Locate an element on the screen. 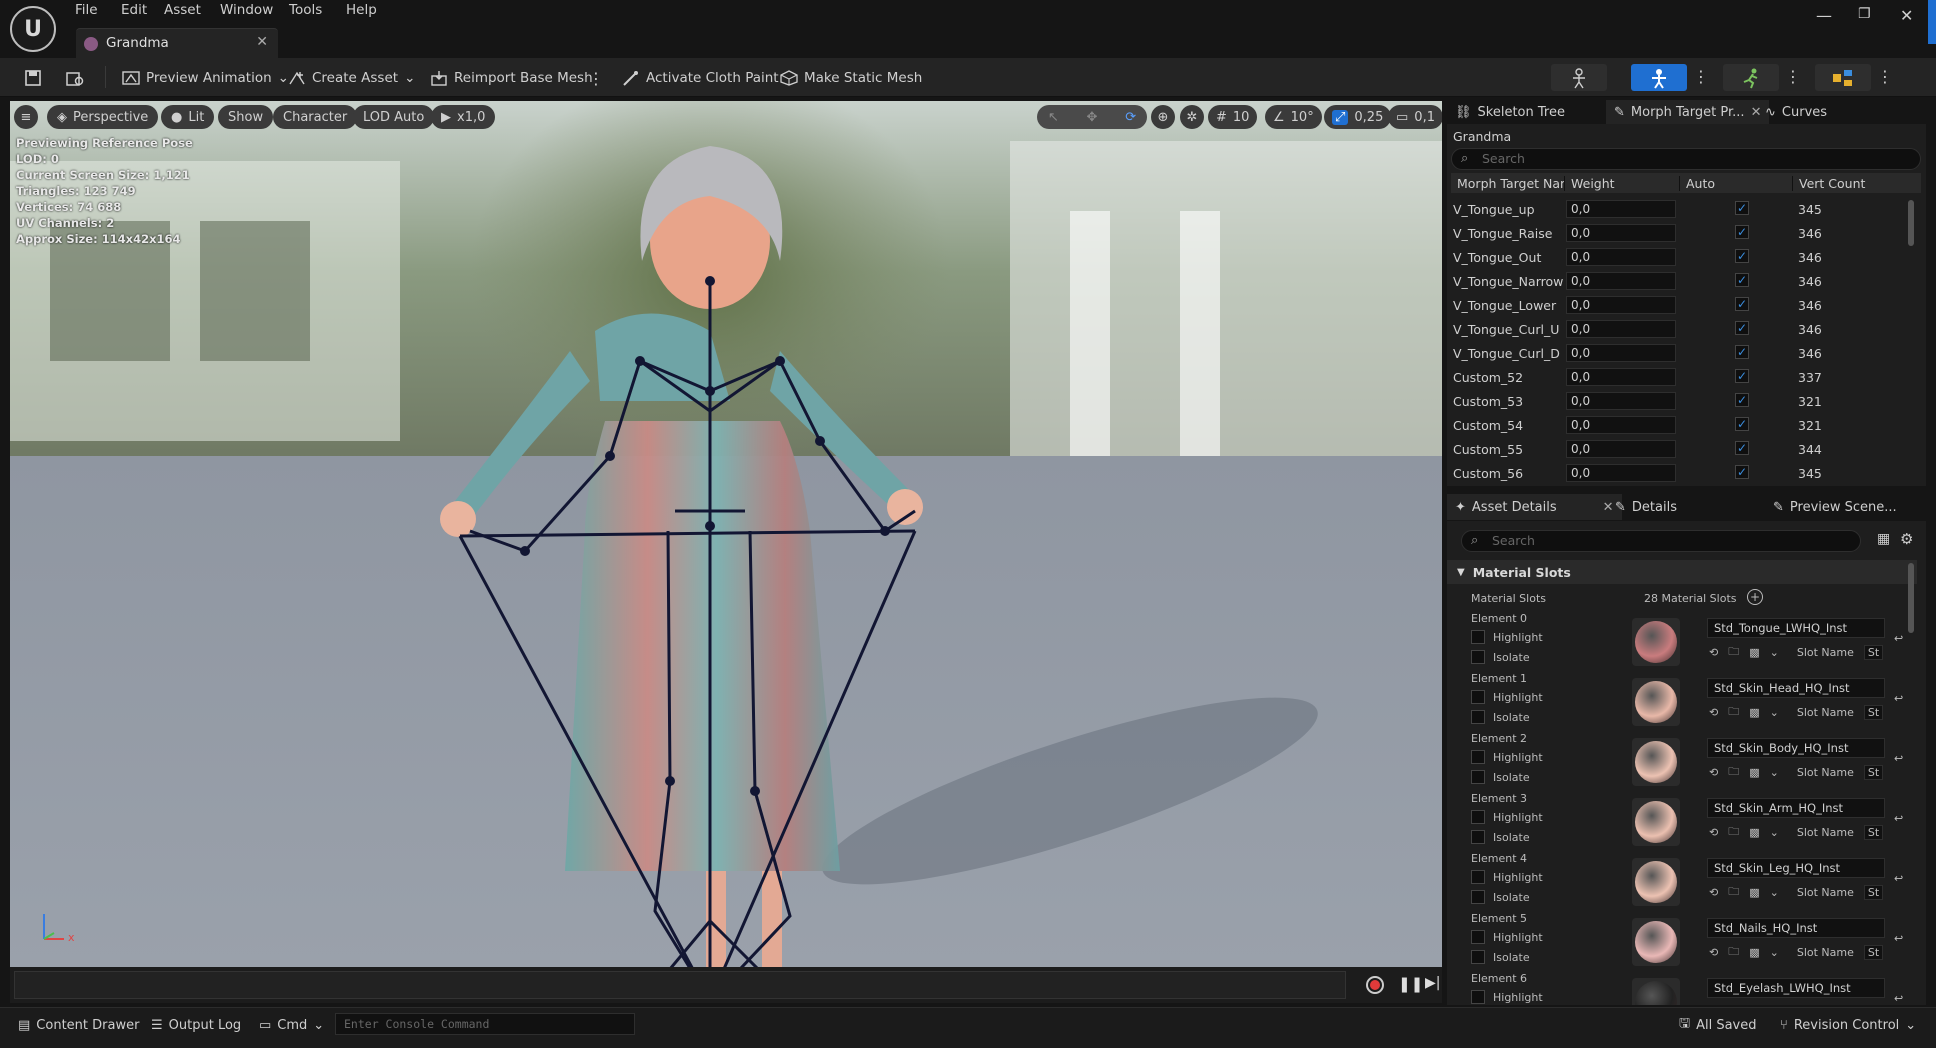 This screenshot has height=1048, width=1936. skeleton-mode-button is located at coordinates (1579, 77).